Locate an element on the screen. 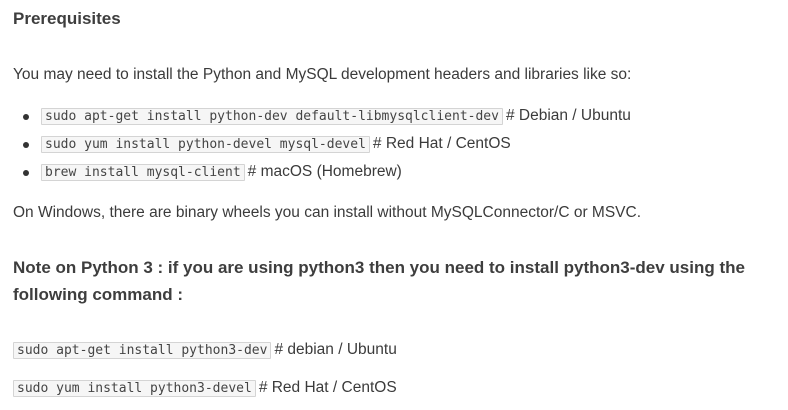 This screenshot has height=410, width=788. platform-comment: # macOS (Homebrew) is located at coordinates (324, 171).